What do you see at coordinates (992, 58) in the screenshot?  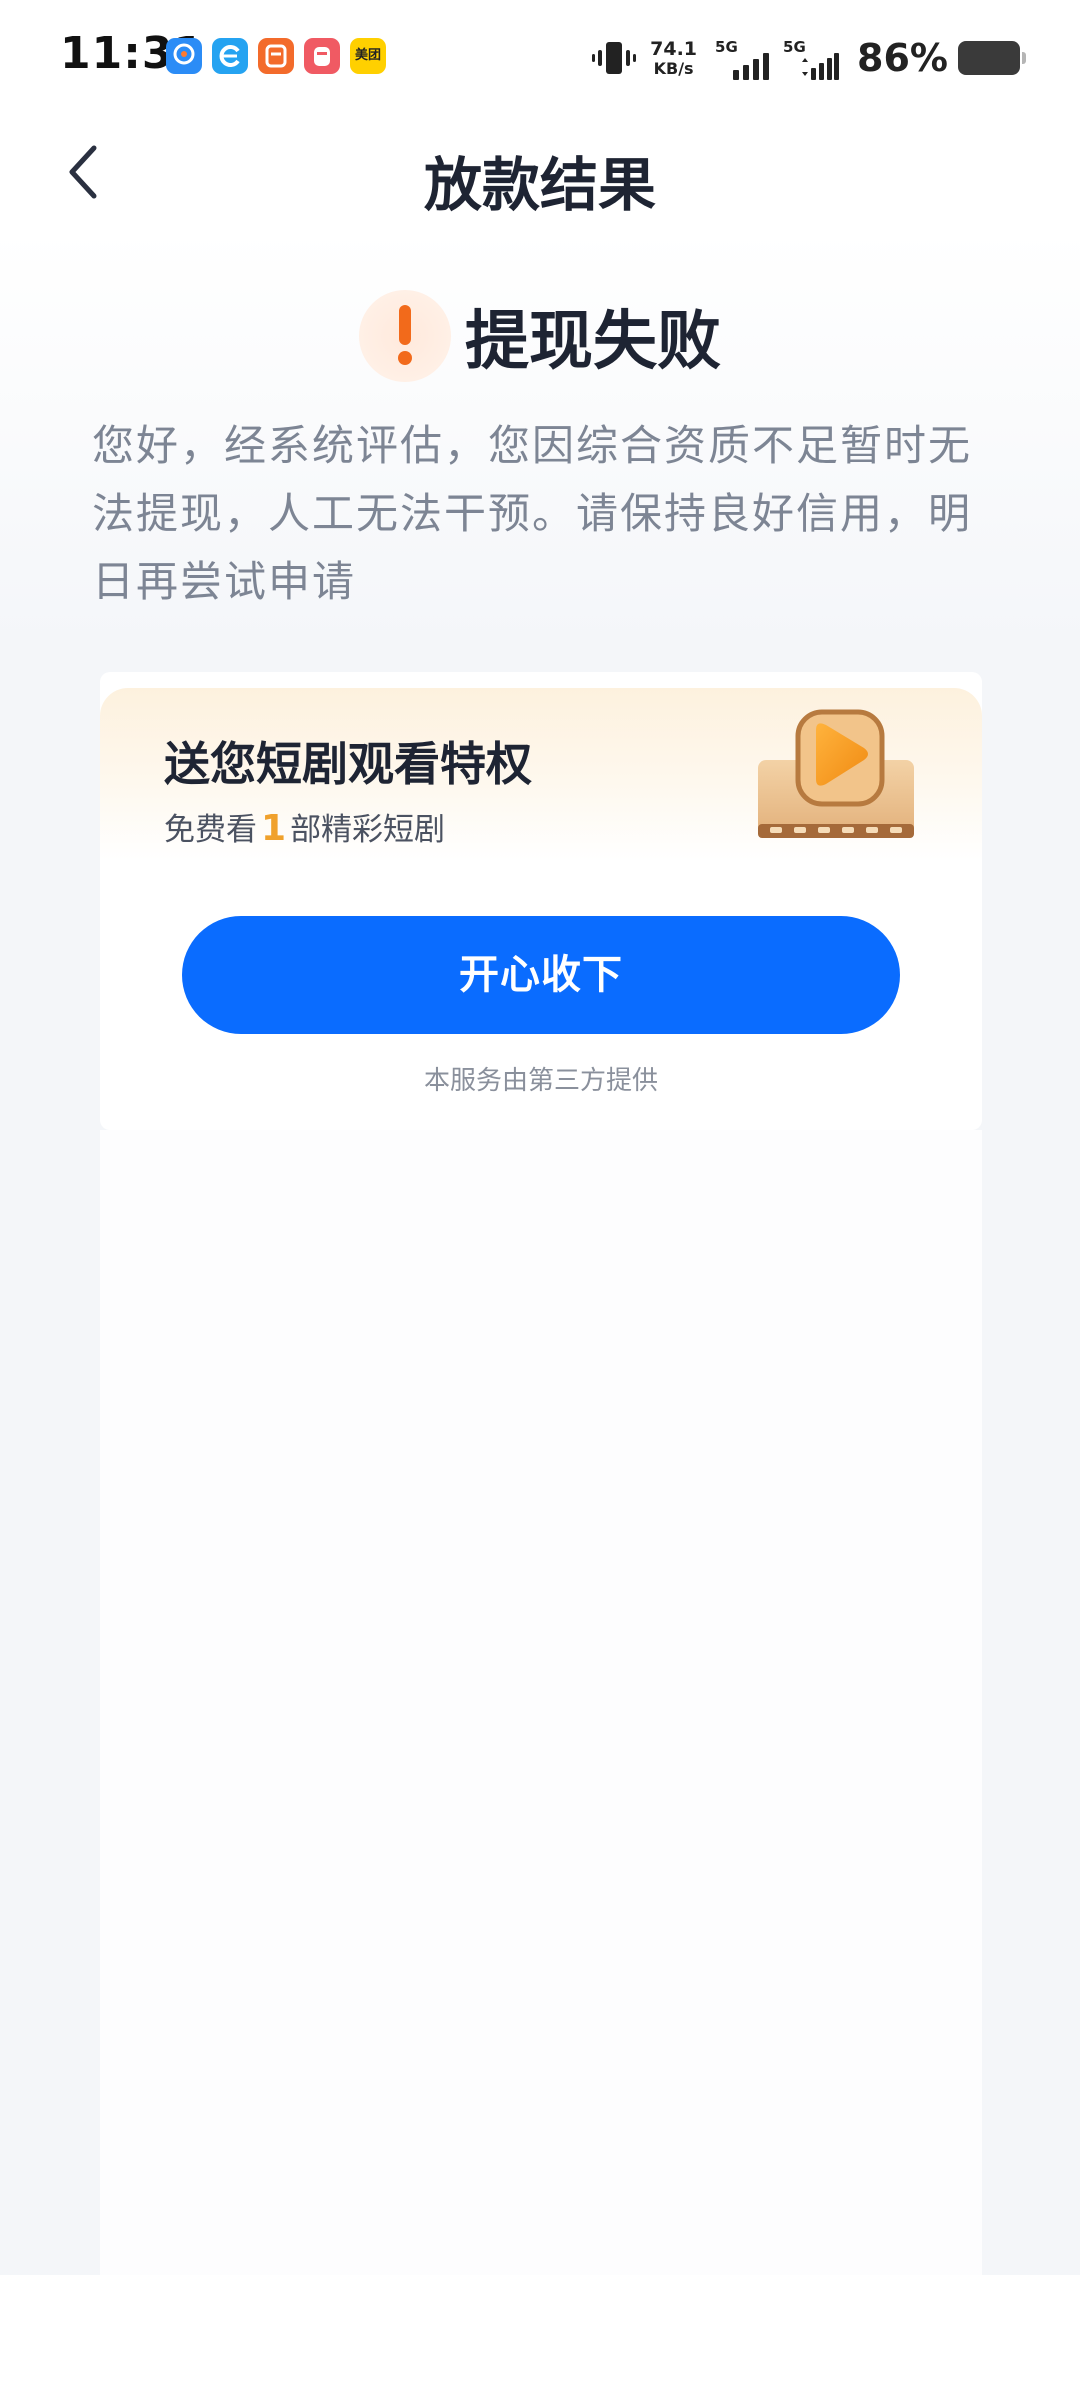 I see `battery-icon` at bounding box center [992, 58].